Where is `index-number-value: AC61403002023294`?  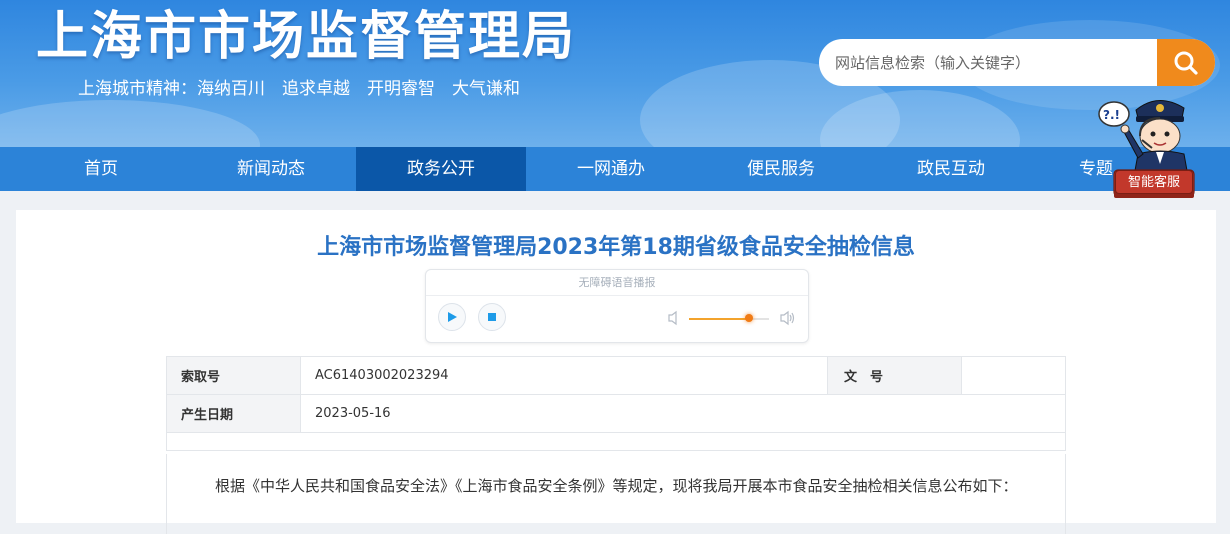 index-number-value: AC61403002023294 is located at coordinates (564, 375).